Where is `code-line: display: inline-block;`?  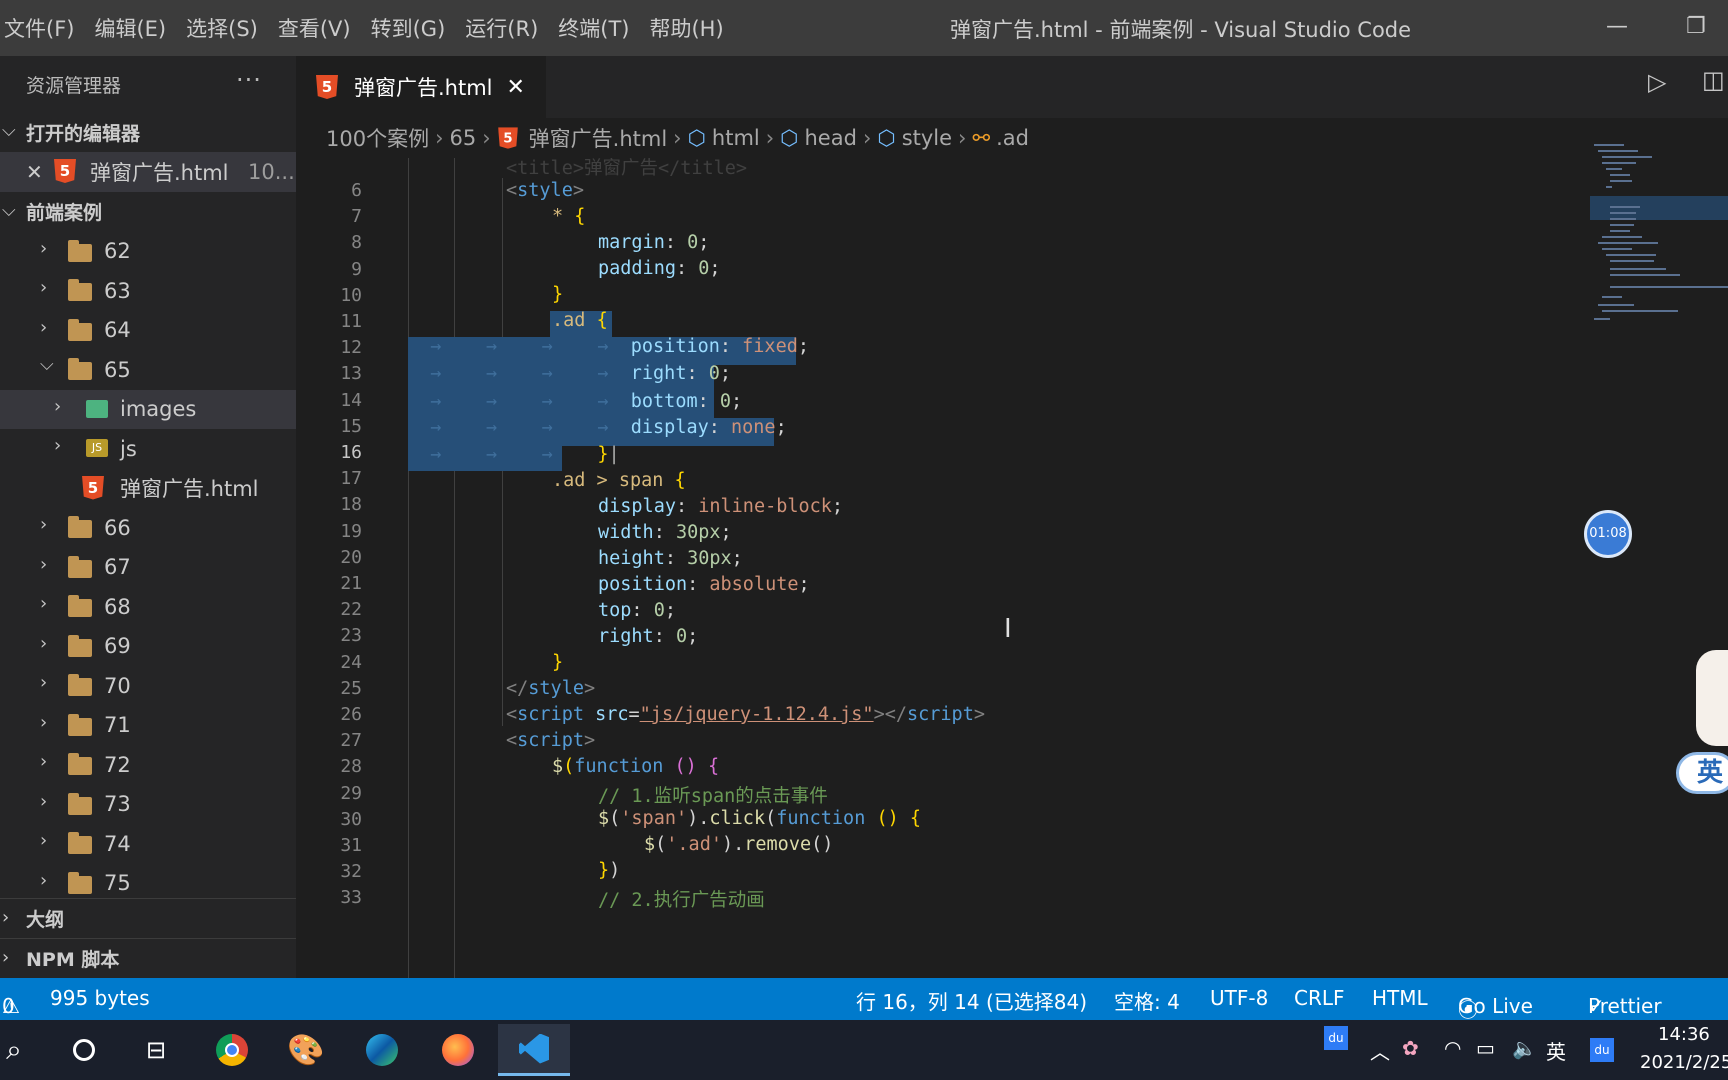
code-line: display: inline-block; is located at coordinates (721, 506).